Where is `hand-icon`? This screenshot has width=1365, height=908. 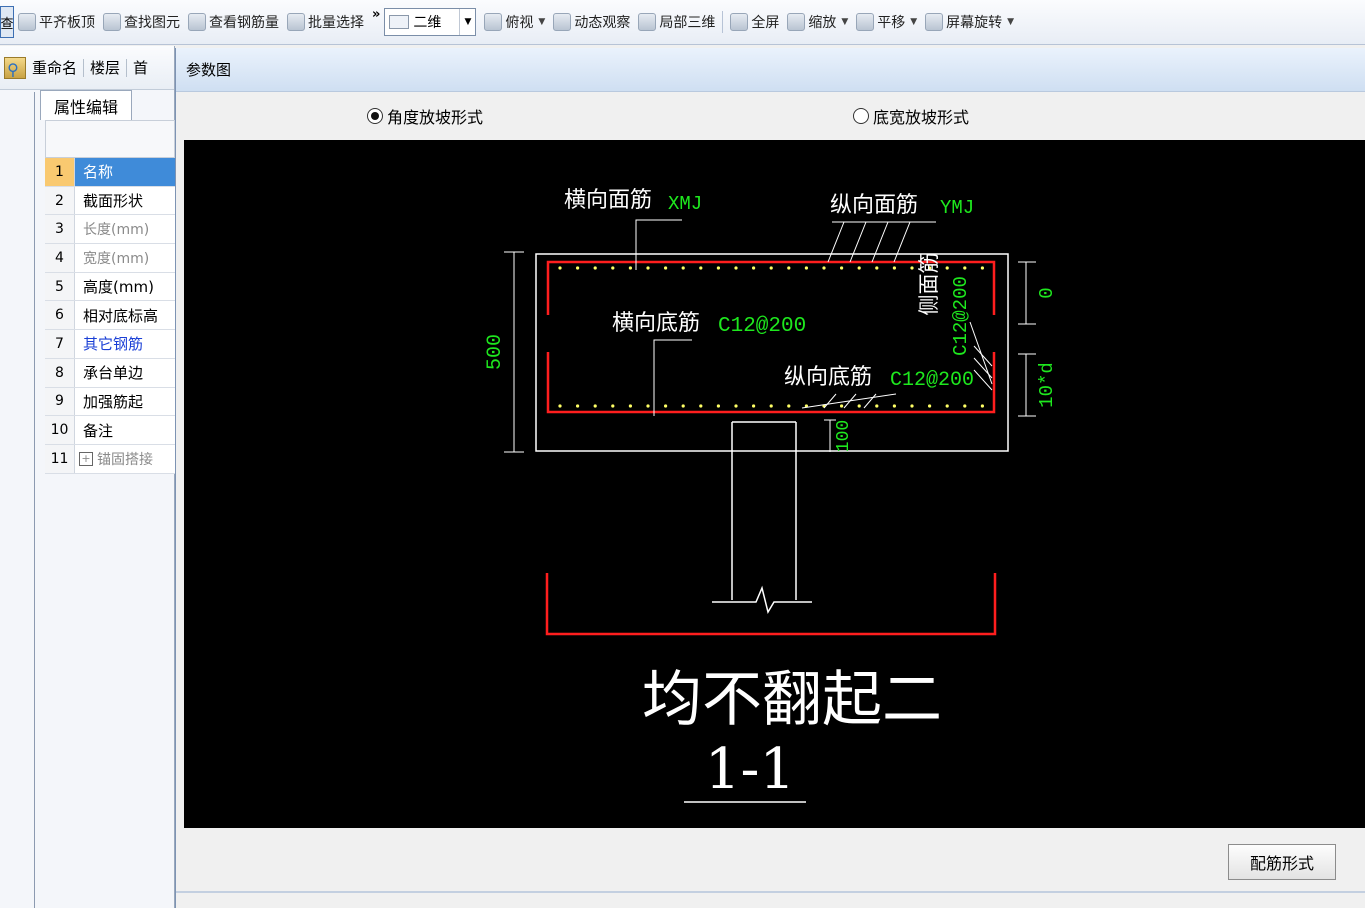 hand-icon is located at coordinates (865, 22).